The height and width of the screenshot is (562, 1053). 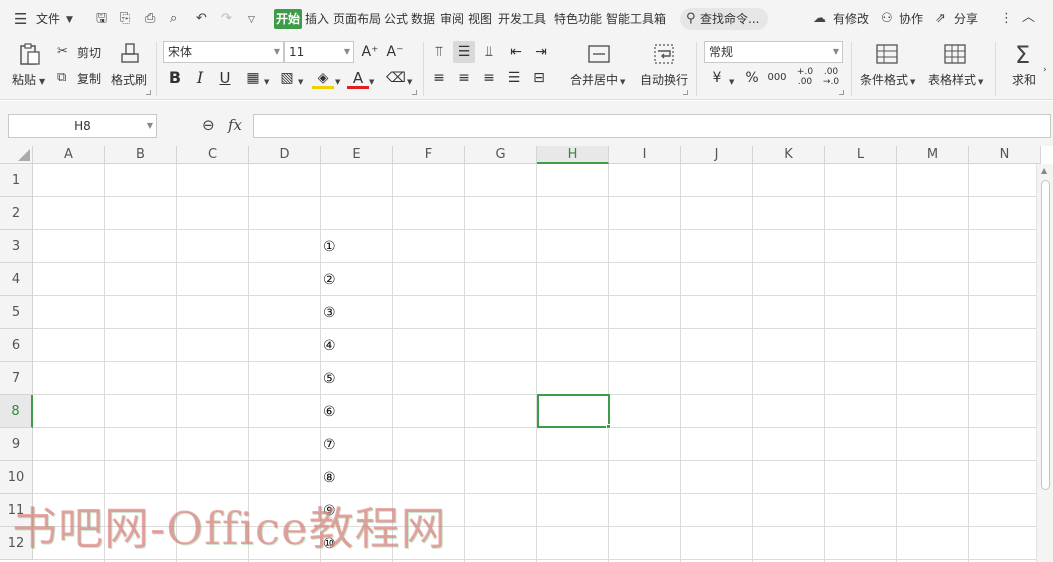 What do you see at coordinates (933, 155) in the screenshot?
I see `column-header-m: M` at bounding box center [933, 155].